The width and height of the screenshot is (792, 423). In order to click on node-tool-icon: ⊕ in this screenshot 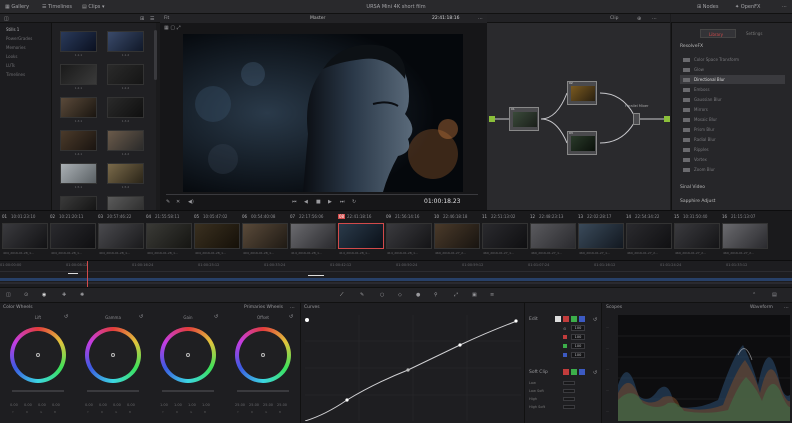, I will do `click(639, 19)`.